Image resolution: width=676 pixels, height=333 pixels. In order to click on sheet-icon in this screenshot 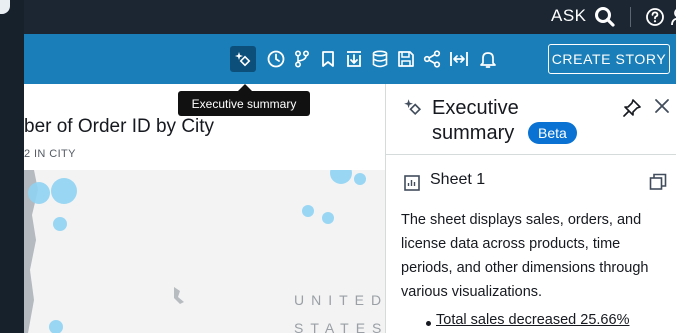, I will do `click(412, 185)`.